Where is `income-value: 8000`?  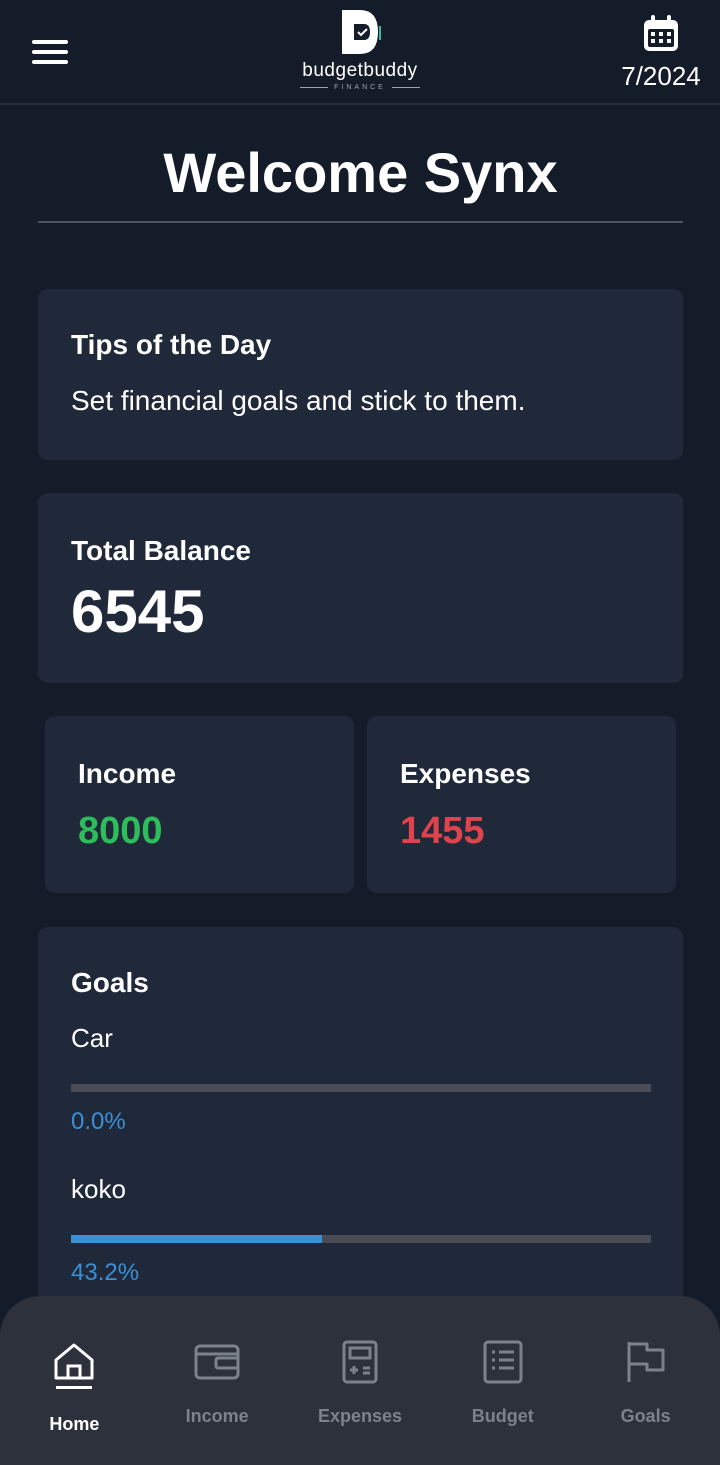
income-value: 8000 is located at coordinates (120, 831).